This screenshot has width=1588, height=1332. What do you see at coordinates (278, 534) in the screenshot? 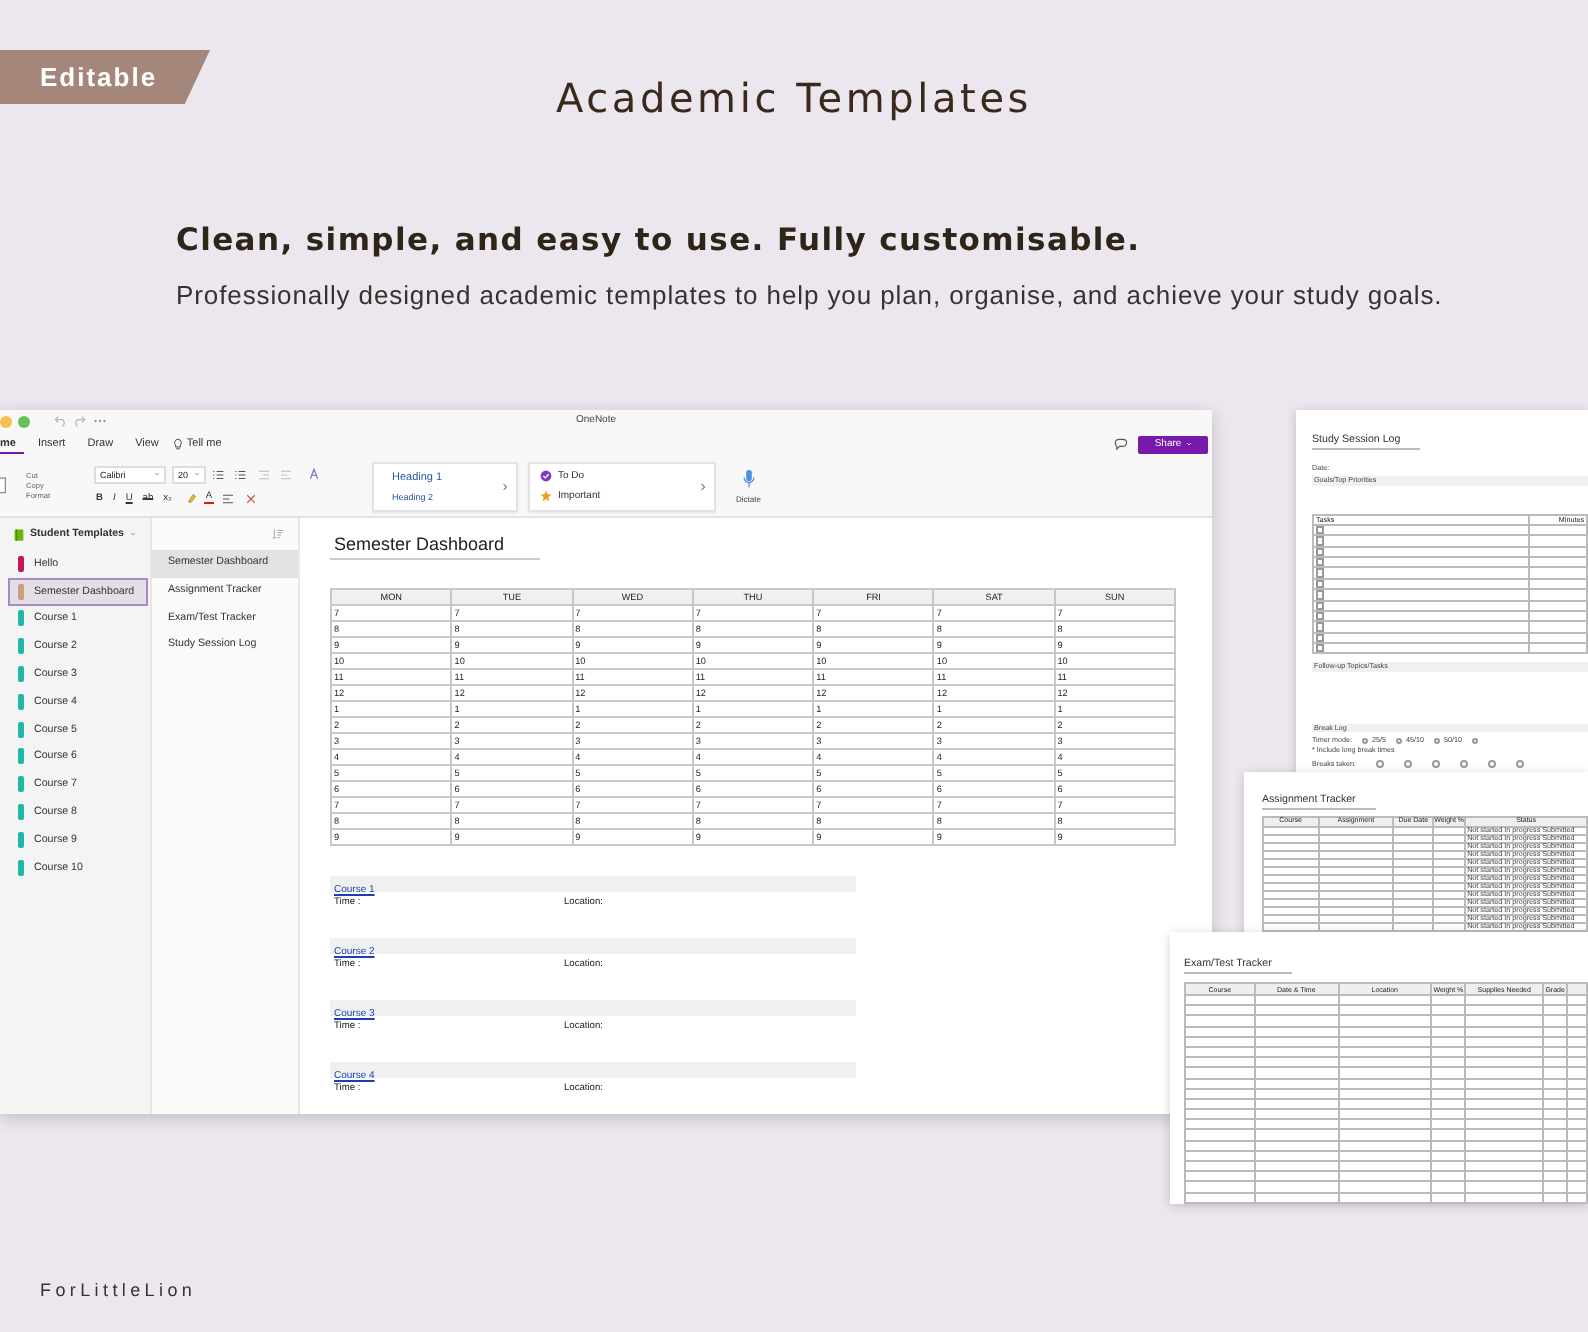
I see `sort-icon` at bounding box center [278, 534].